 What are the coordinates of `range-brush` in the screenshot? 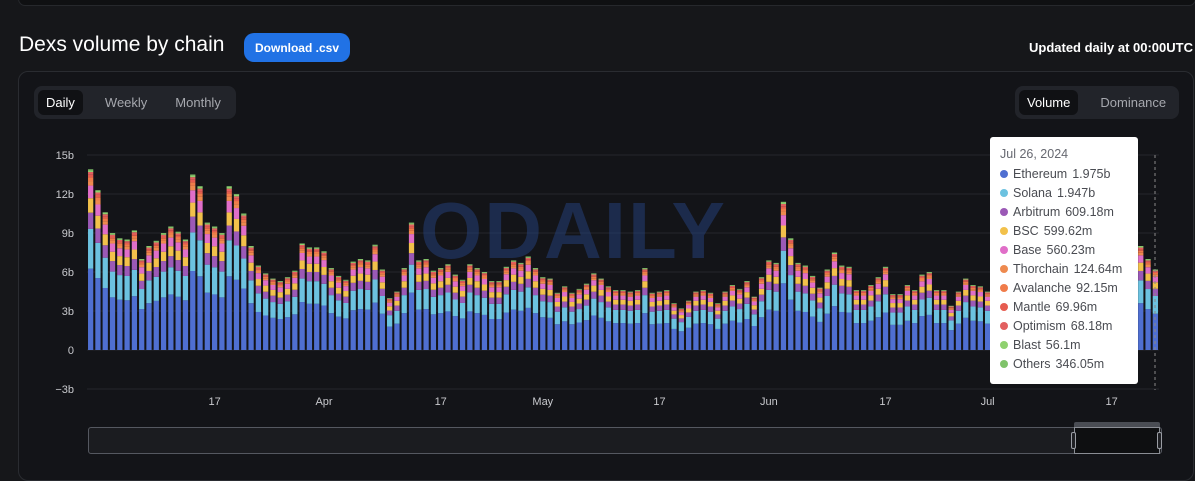 It's located at (625, 440).